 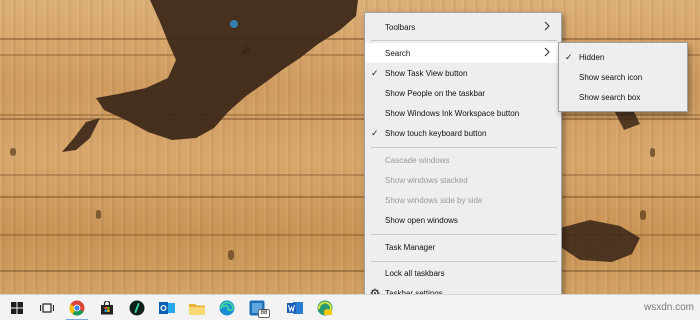 I want to click on watermark-text: wsxdn.com, so click(x=668, y=307).